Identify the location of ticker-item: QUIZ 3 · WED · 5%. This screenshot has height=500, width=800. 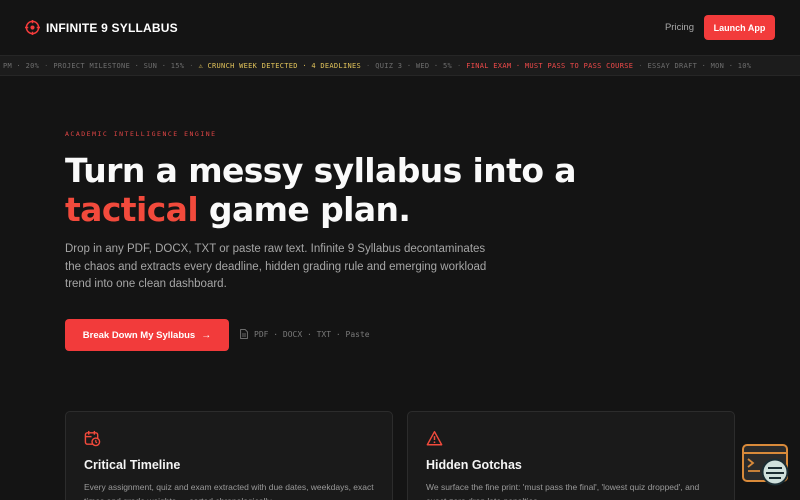
(413, 65).